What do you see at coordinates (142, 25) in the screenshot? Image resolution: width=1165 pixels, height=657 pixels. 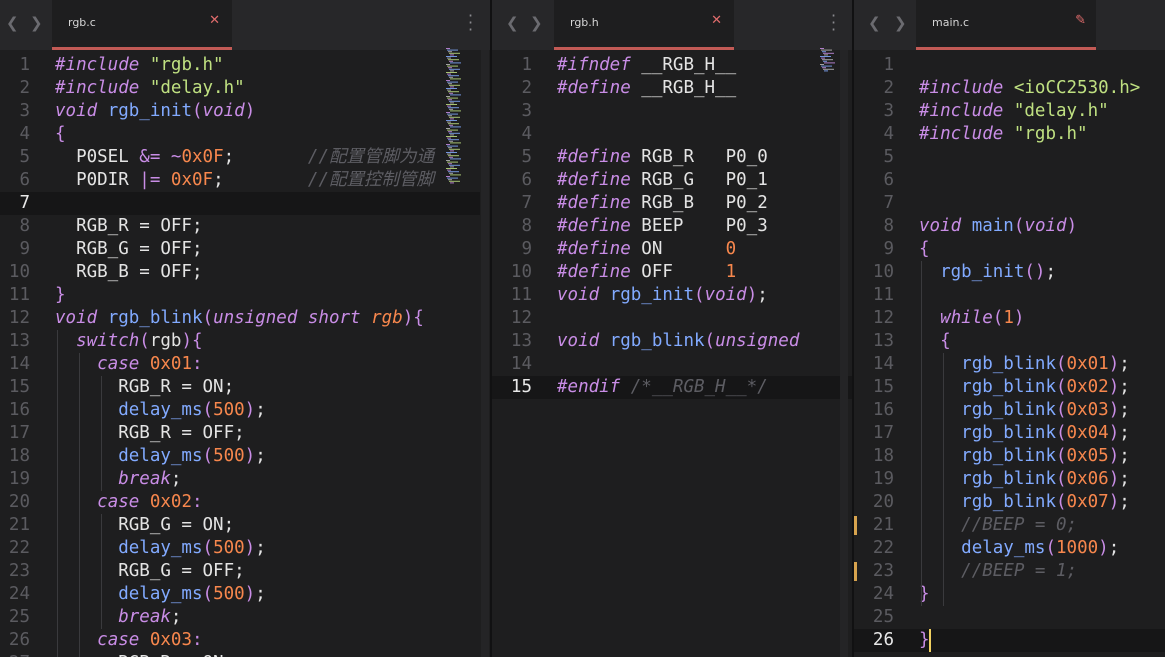 I see `tab-rgb-c: rgb.c ✕` at bounding box center [142, 25].